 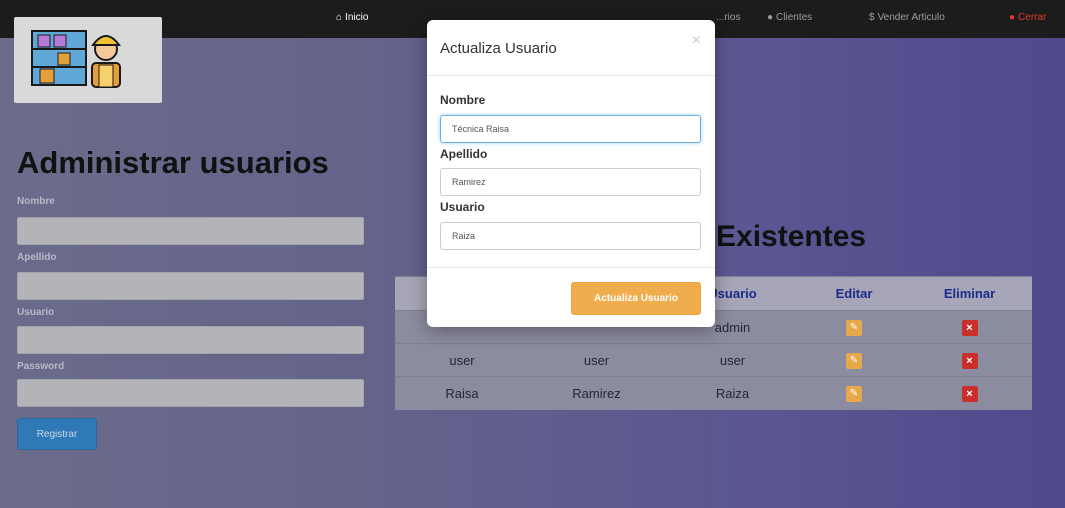 I want to click on column-header-editar: Editar, so click(x=854, y=293).